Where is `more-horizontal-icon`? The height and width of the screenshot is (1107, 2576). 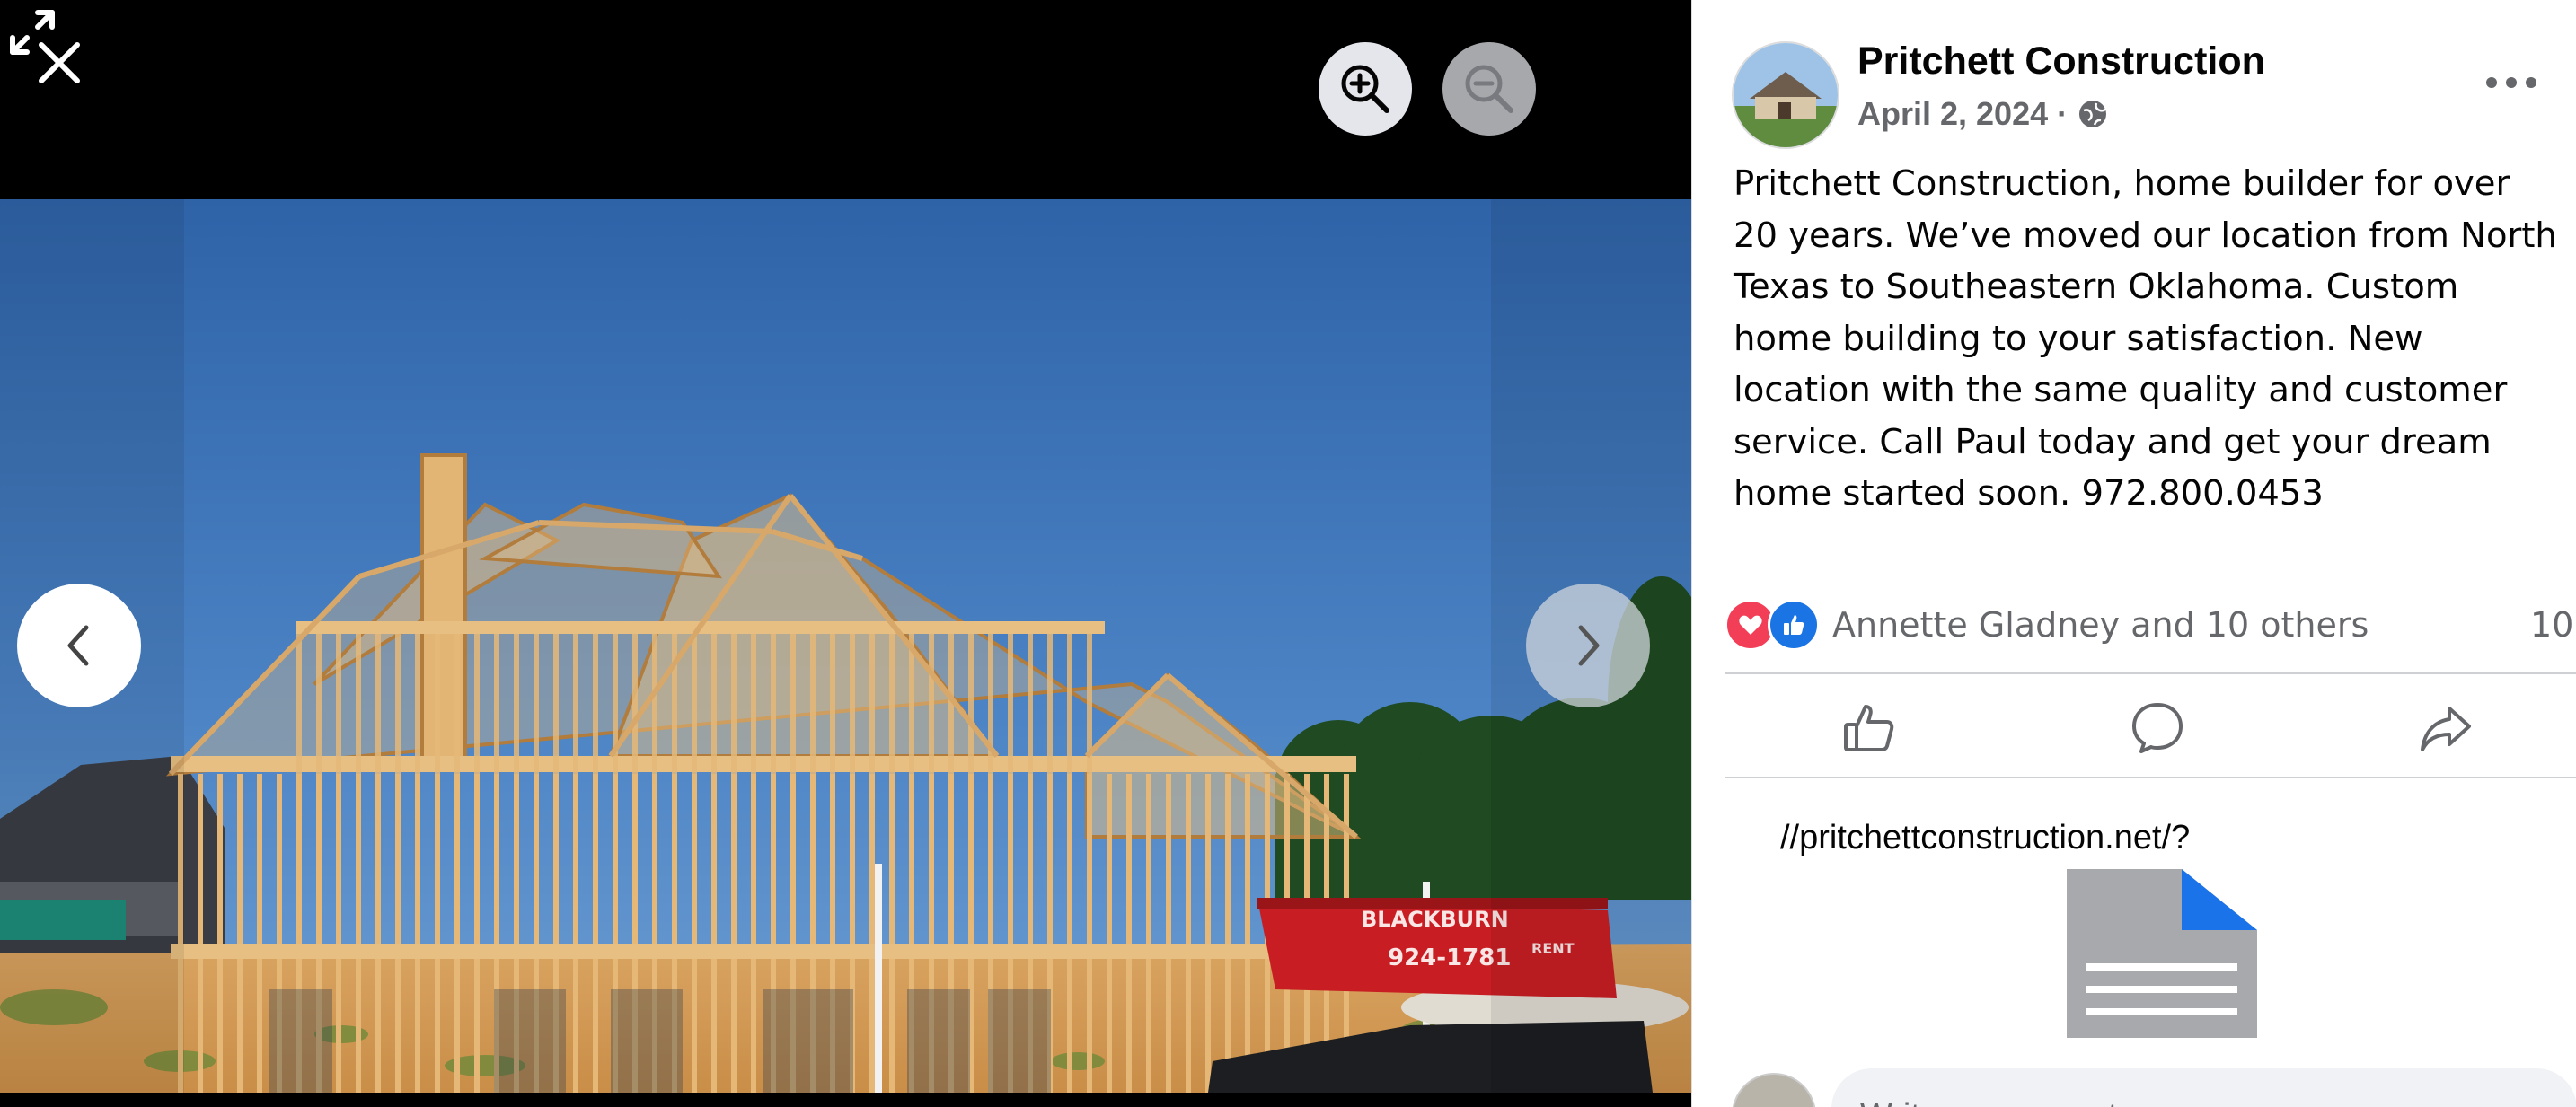 more-horizontal-icon is located at coordinates (2511, 82).